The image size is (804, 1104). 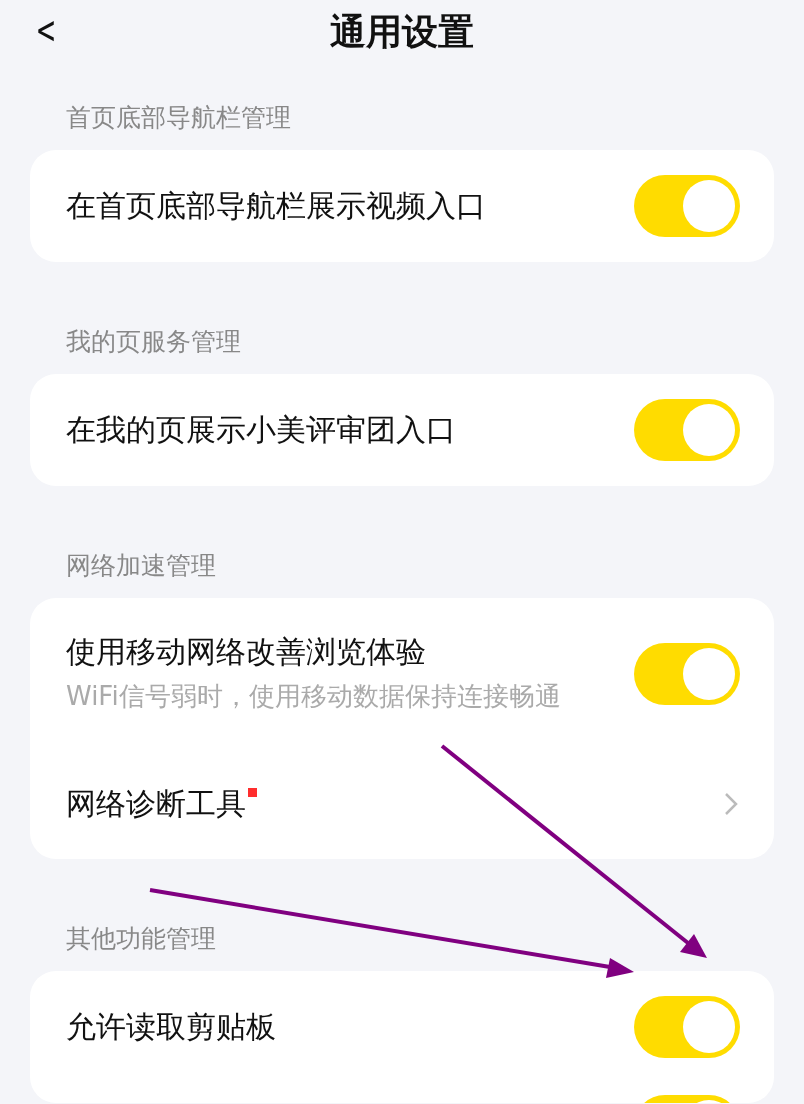 What do you see at coordinates (156, 804) in the screenshot?
I see `setting-label: 网络诊断工具` at bounding box center [156, 804].